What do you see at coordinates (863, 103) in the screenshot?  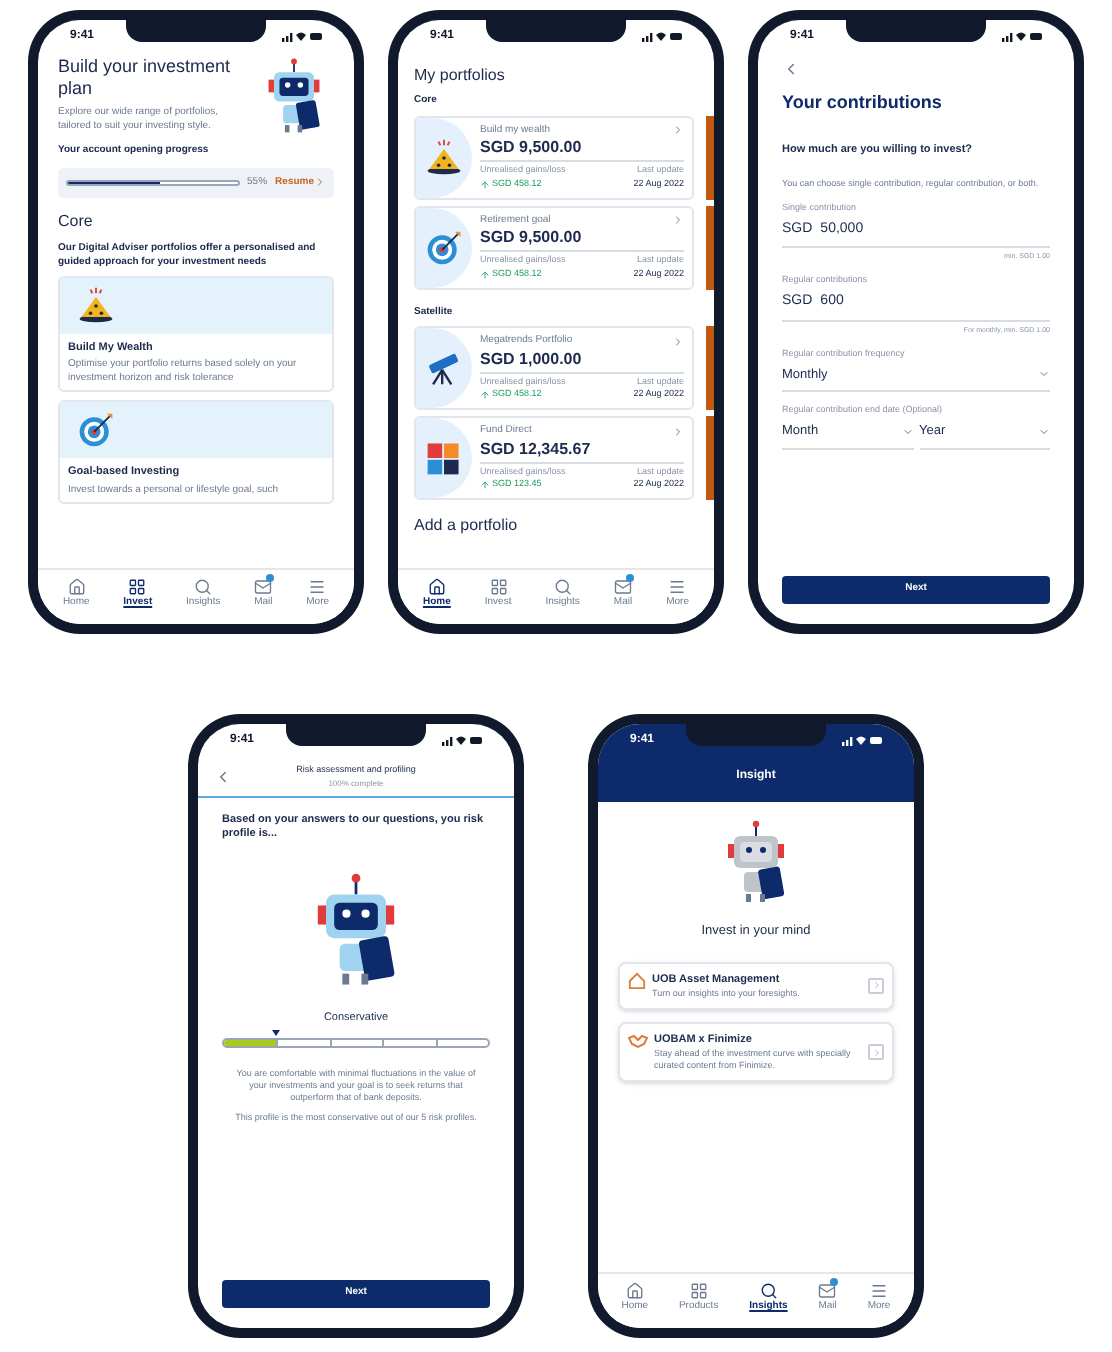 I see `page-title: Your contributions` at bounding box center [863, 103].